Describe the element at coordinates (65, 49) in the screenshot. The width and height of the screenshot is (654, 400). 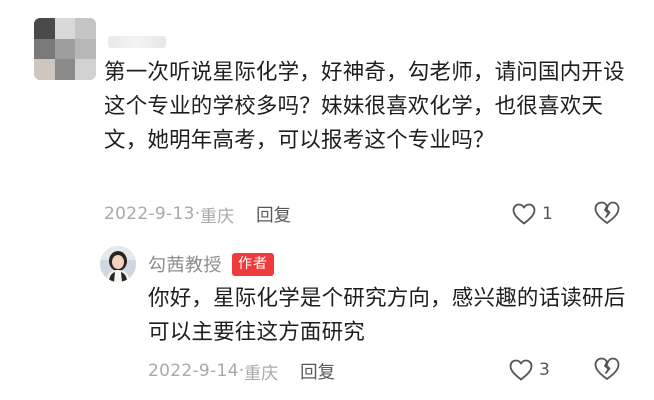
I see `avatar` at that location.